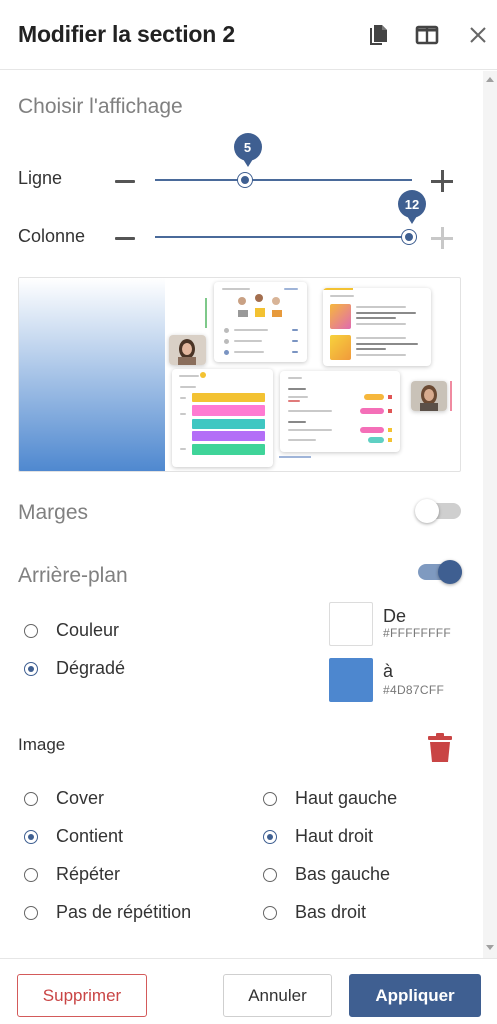 The image size is (497, 1024). What do you see at coordinates (388, 671) in the screenshot?
I see `gradient-to-label: à` at bounding box center [388, 671].